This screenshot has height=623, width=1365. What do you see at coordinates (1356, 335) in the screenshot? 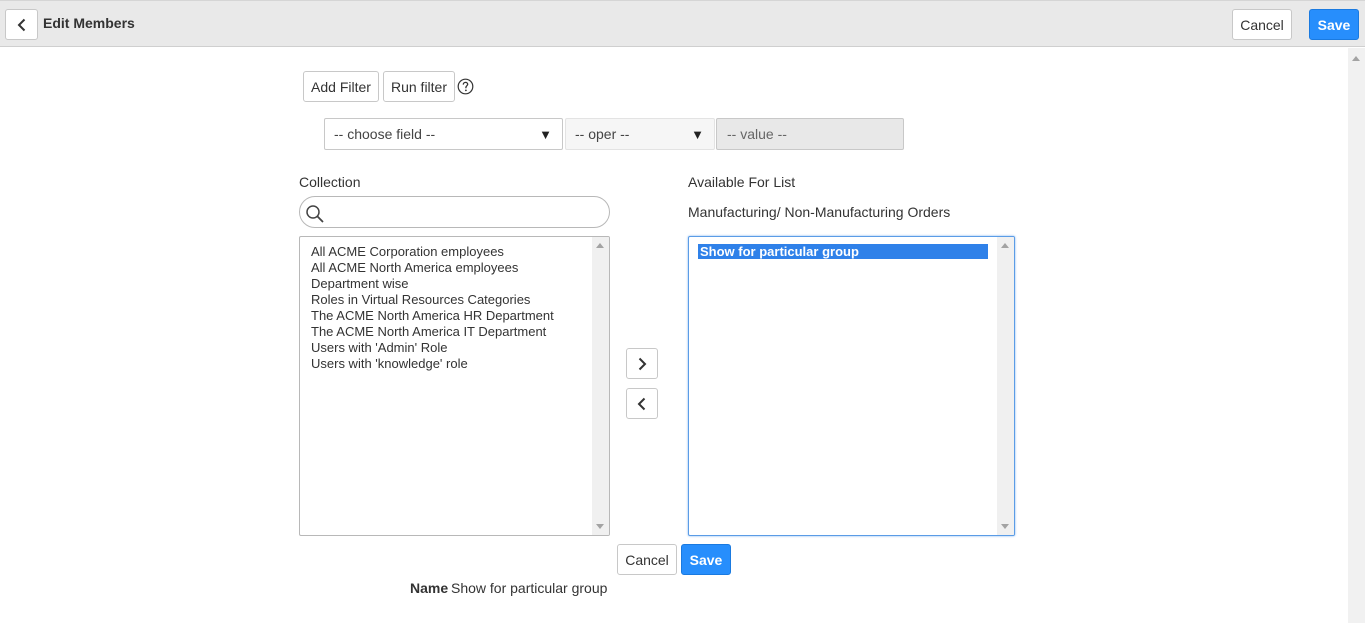
I see `page-scrollbar` at bounding box center [1356, 335].